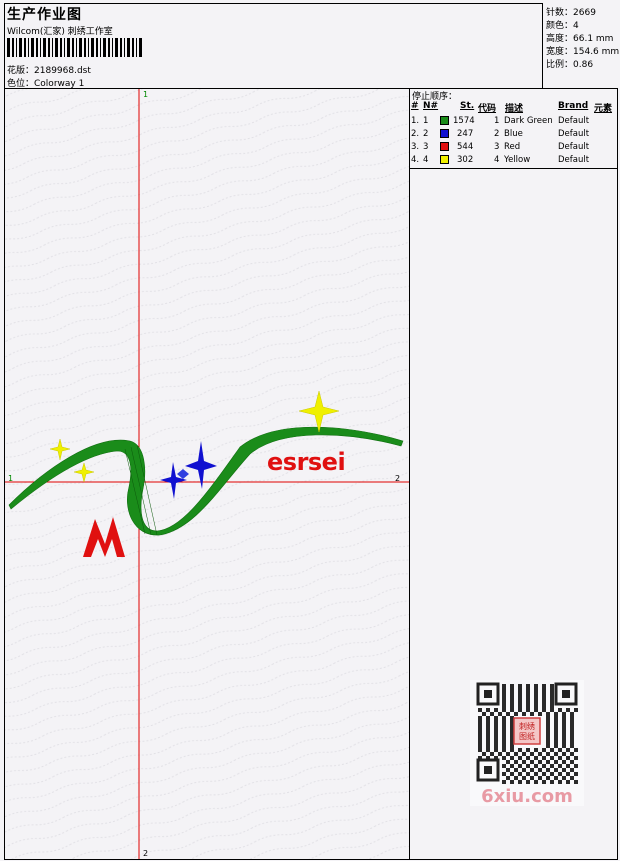 The image size is (620, 861). I want to click on col-header-code: 代码, so click(487, 109).